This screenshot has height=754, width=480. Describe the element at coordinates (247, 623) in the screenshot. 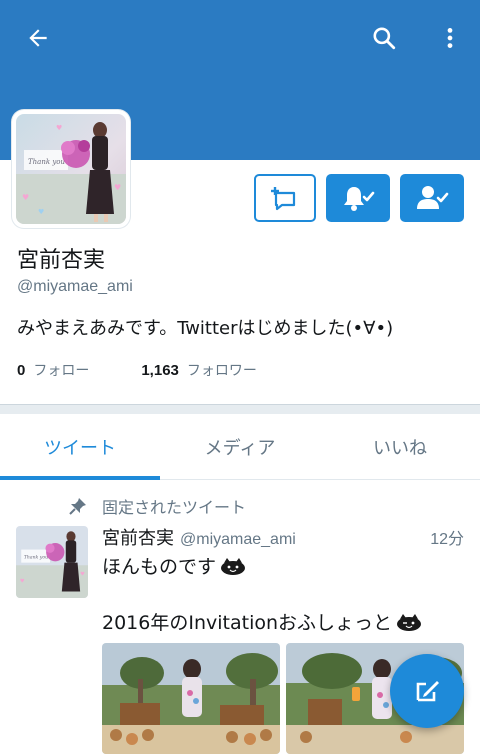

I see `tweet-text-2: 2016年のInvitationおふしょっと` at that location.